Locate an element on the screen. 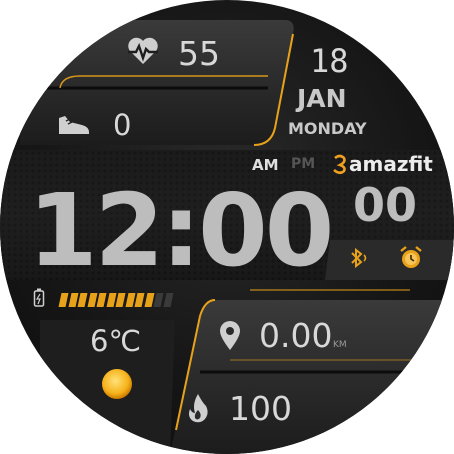  distance-value: 0.00 is located at coordinates (296, 335).